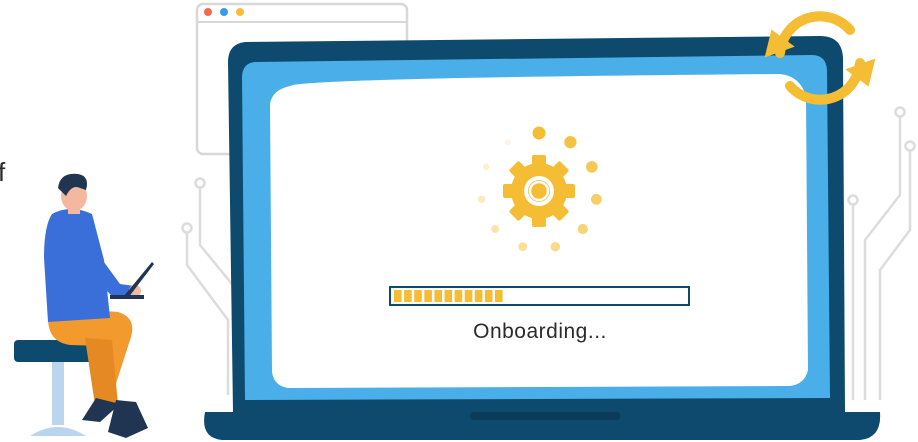 The height and width of the screenshot is (442, 918). I want to click on circuit-lines-right, so click(876, 253).